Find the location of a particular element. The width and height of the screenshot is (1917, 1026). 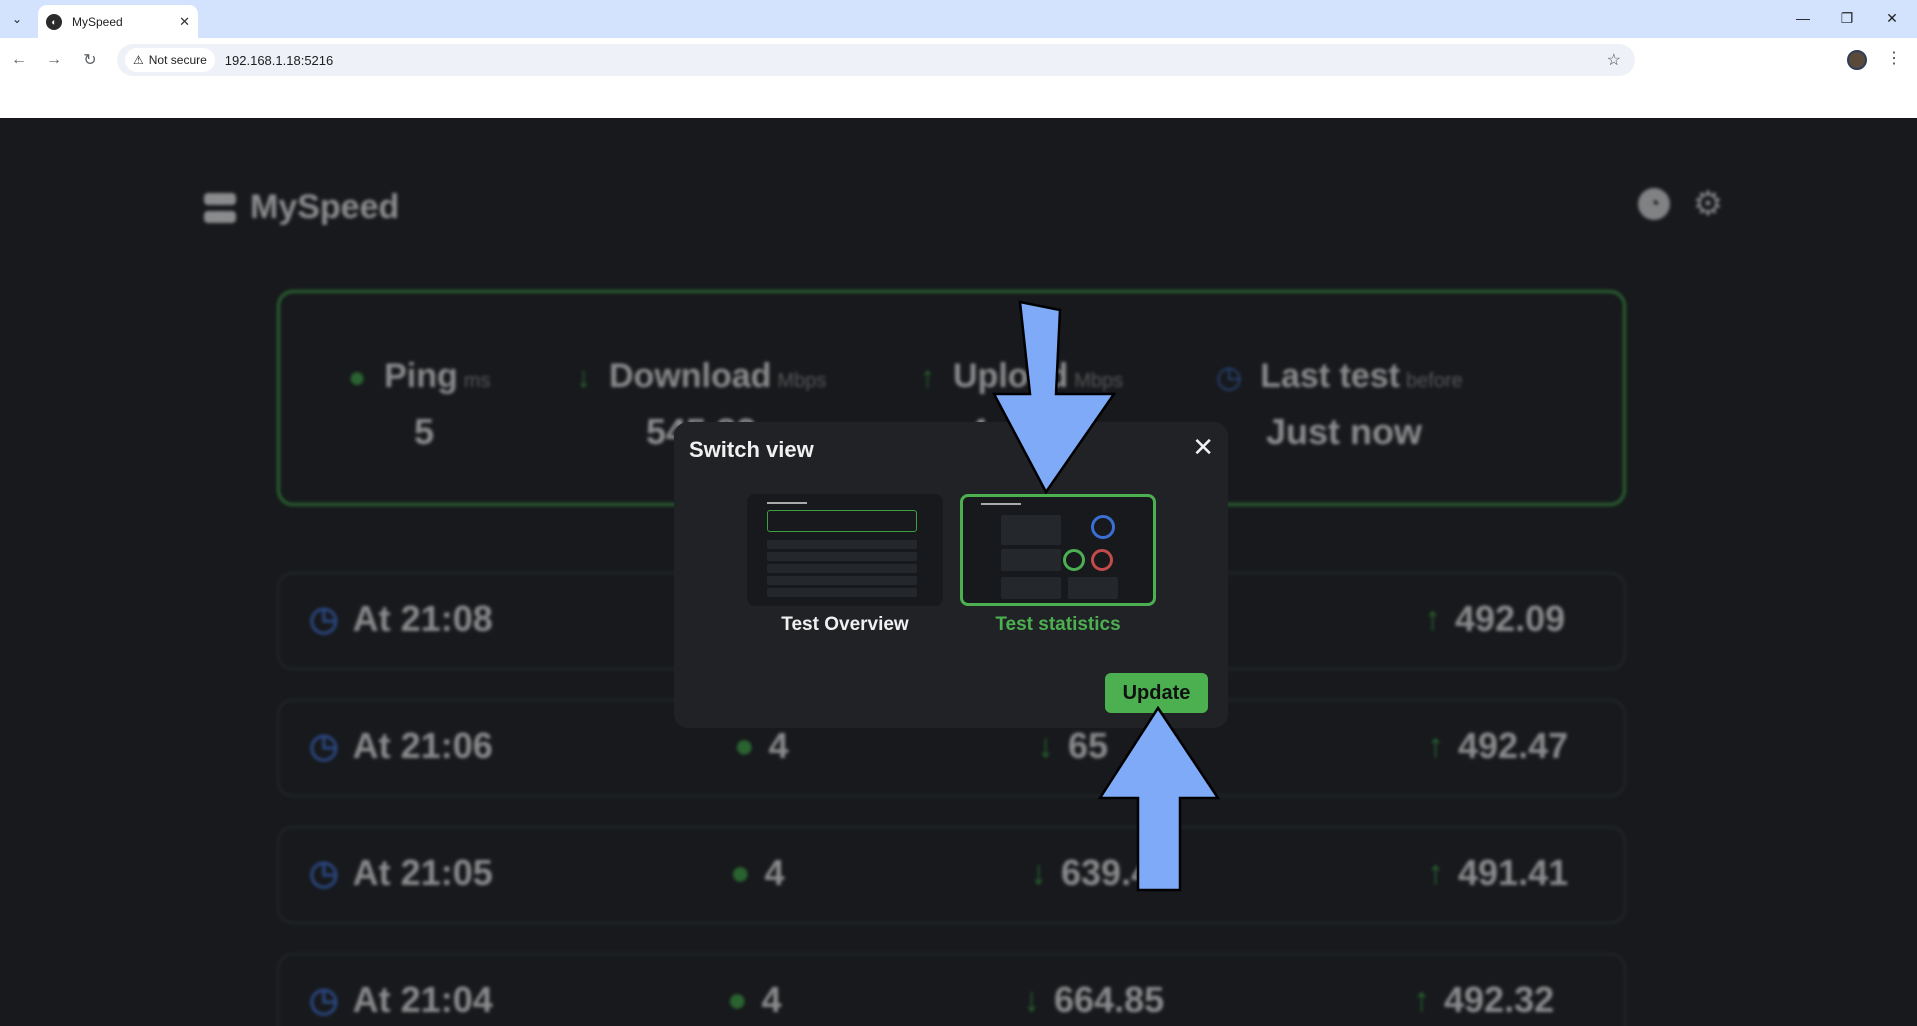

page-top-whitespace is located at coordinates (958, 100).